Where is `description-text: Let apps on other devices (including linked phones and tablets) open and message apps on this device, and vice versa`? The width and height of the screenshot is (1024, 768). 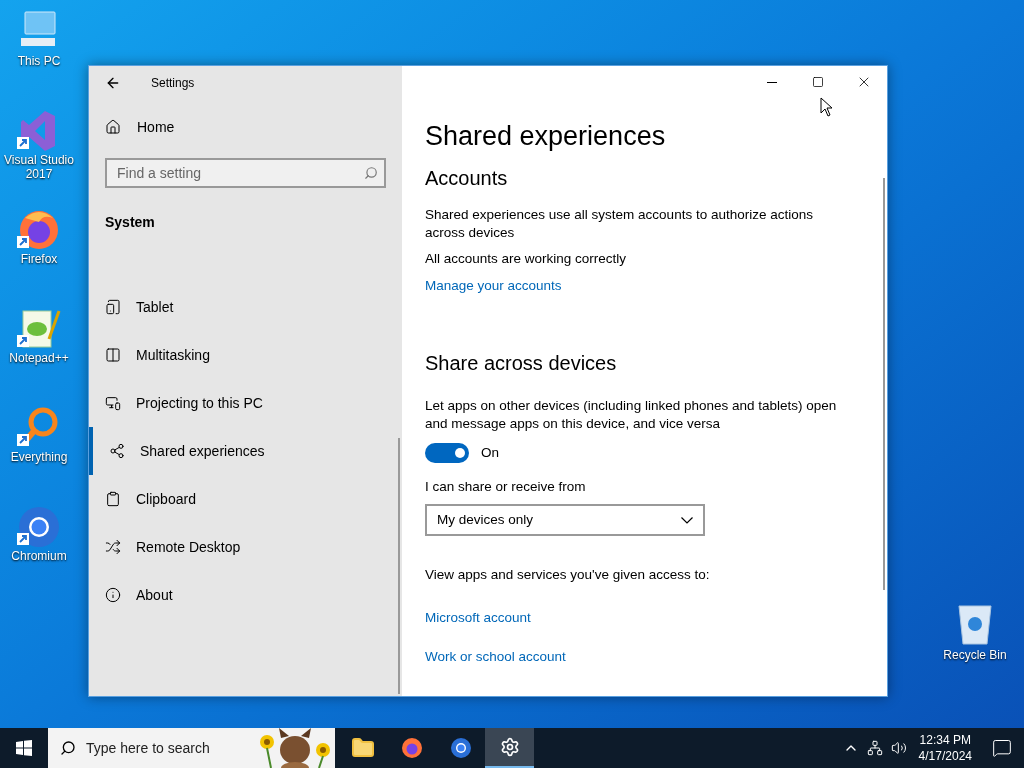 description-text: Let apps on other devices (including linked phones and tablets) open and message apps on this device, and vice versa is located at coordinates (631, 415).